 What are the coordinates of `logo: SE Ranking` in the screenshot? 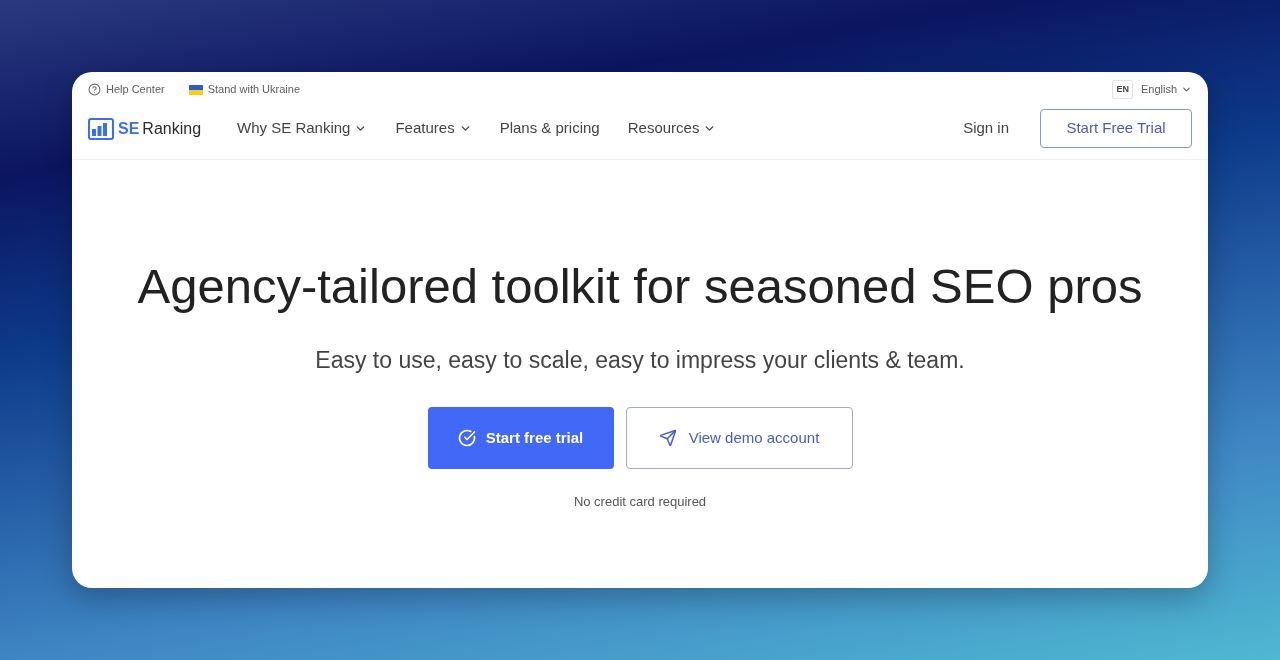 It's located at (145, 128).